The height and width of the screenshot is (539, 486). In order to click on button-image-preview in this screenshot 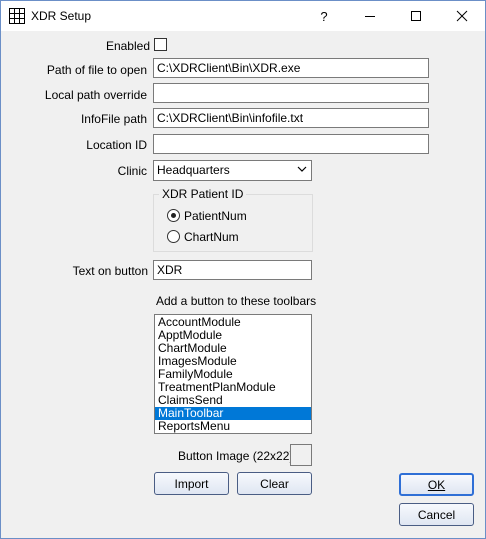, I will do `click(301, 455)`.